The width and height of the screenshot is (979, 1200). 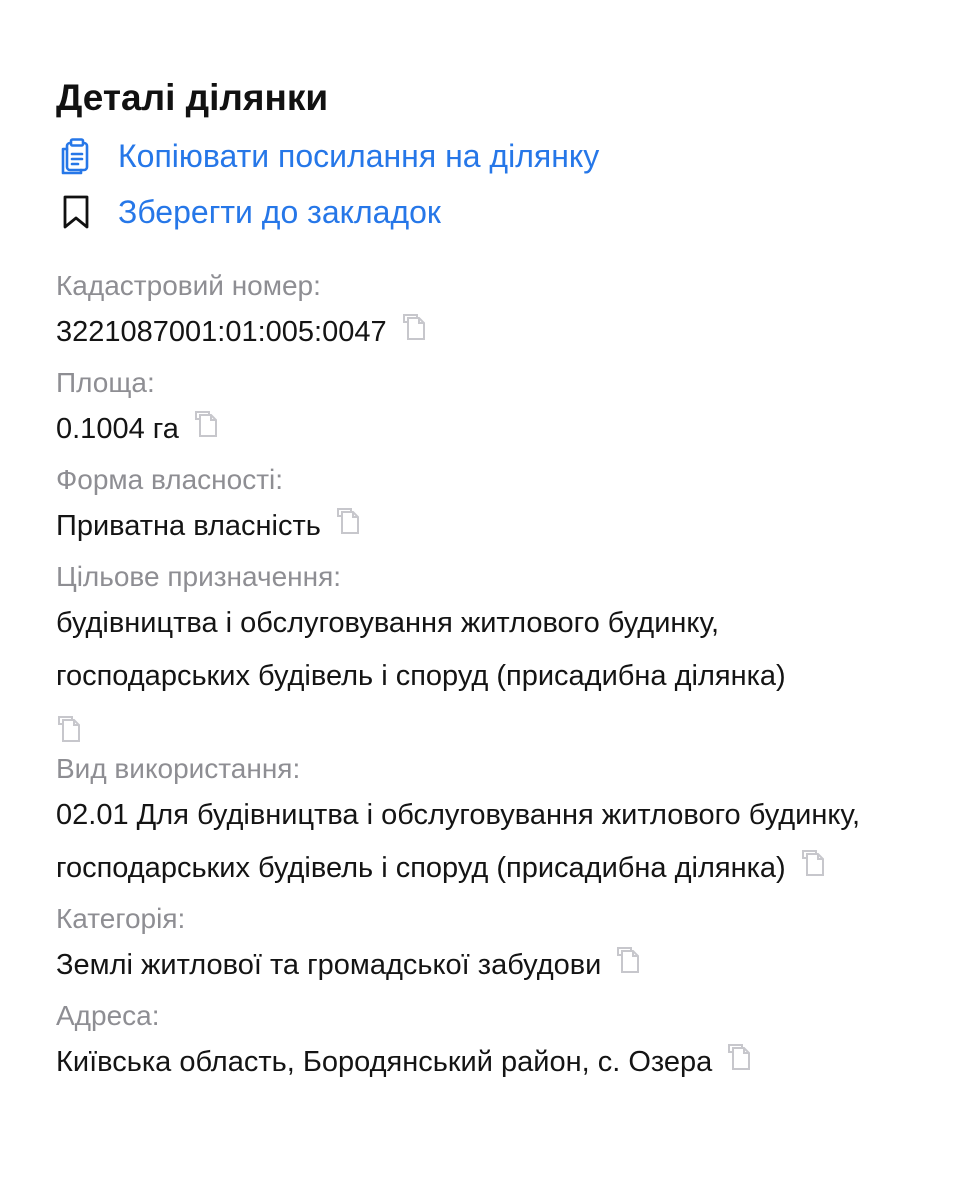 I want to click on ownership-value: Приватна власність, so click(x=486, y=526).